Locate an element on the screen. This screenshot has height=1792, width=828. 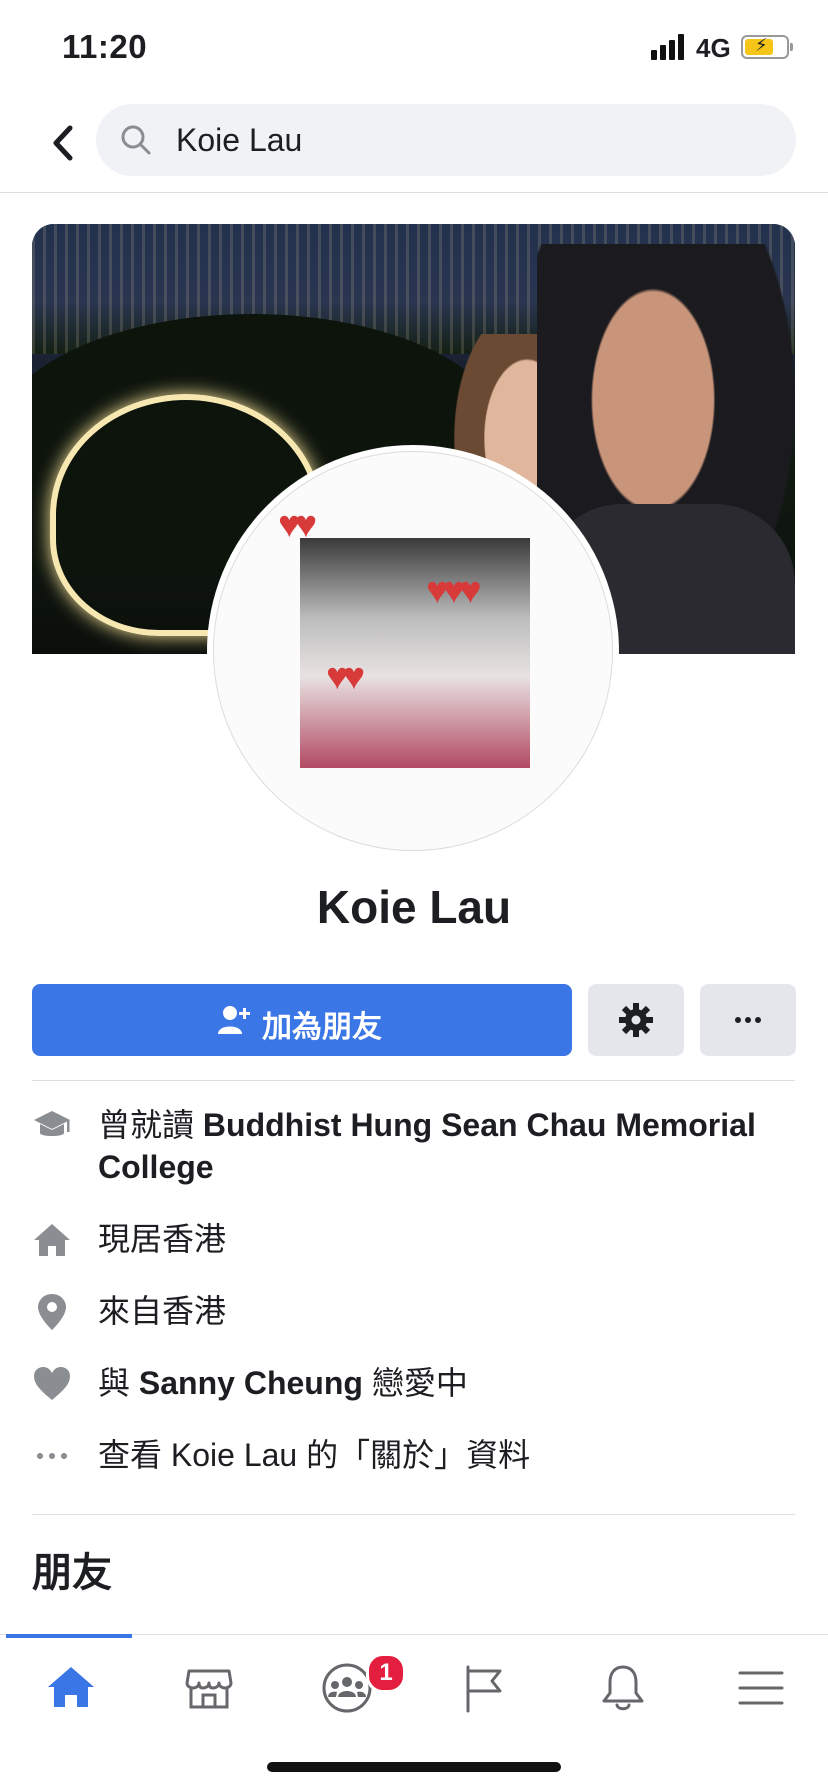
tab-pages is located at coordinates (483, 1689).